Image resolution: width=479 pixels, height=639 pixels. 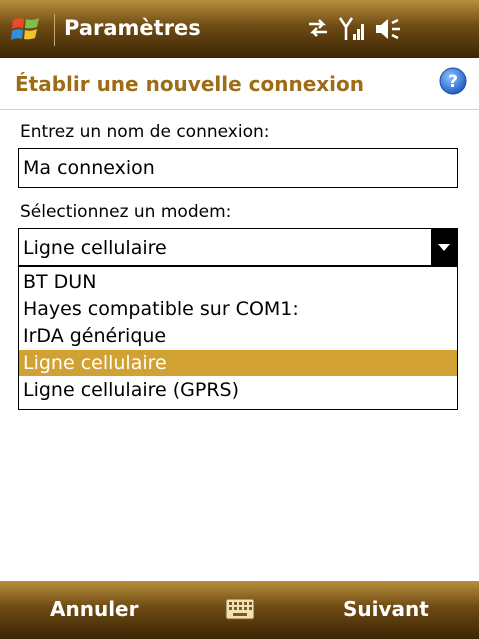 I want to click on modem-option: IrDA générique, so click(x=238, y=336).